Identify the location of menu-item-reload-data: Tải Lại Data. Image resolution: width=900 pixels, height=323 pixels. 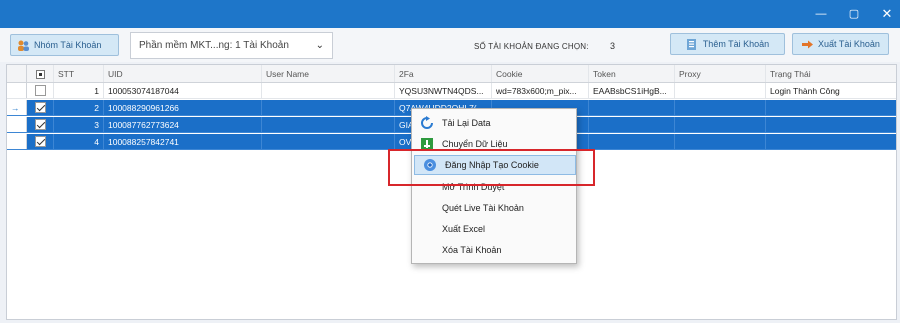
(494, 123).